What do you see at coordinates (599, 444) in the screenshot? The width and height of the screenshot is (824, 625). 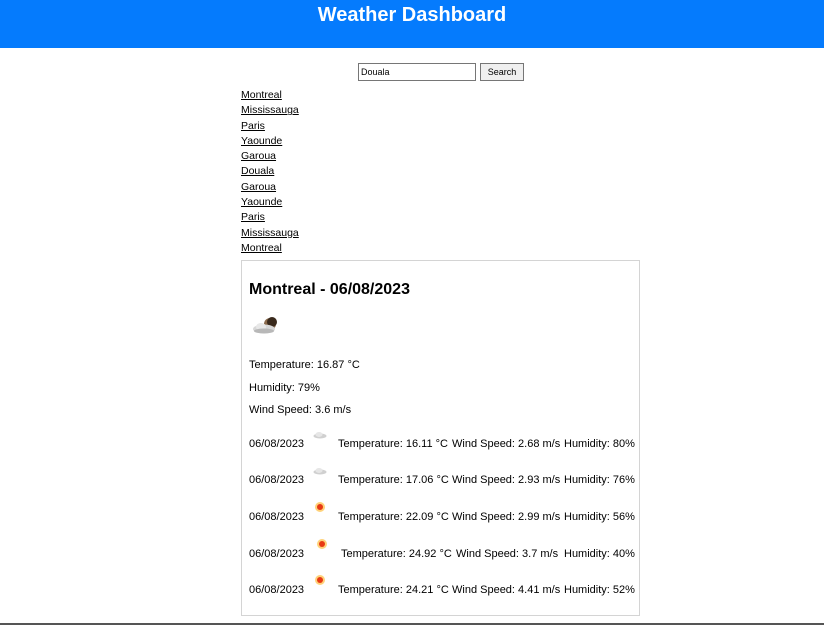 I see `forecast-humidity: Humidity: 80%` at bounding box center [599, 444].